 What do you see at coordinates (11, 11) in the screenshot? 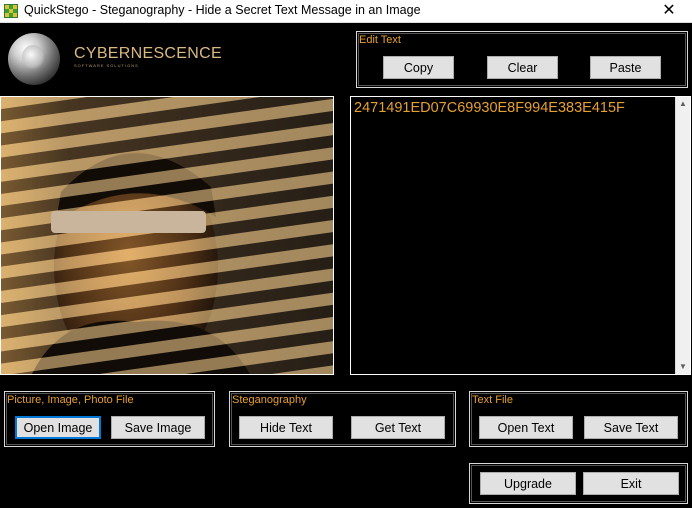
I see `app-icon` at bounding box center [11, 11].